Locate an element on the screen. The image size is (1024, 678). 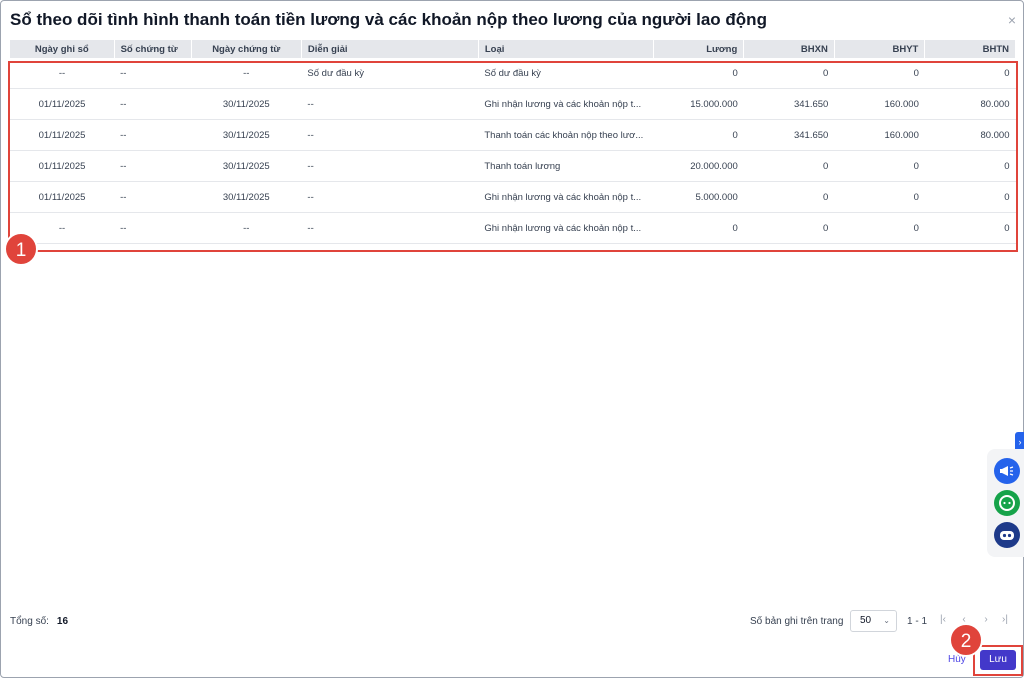
last-page-icon: ›| is located at coordinates (1005, 619).